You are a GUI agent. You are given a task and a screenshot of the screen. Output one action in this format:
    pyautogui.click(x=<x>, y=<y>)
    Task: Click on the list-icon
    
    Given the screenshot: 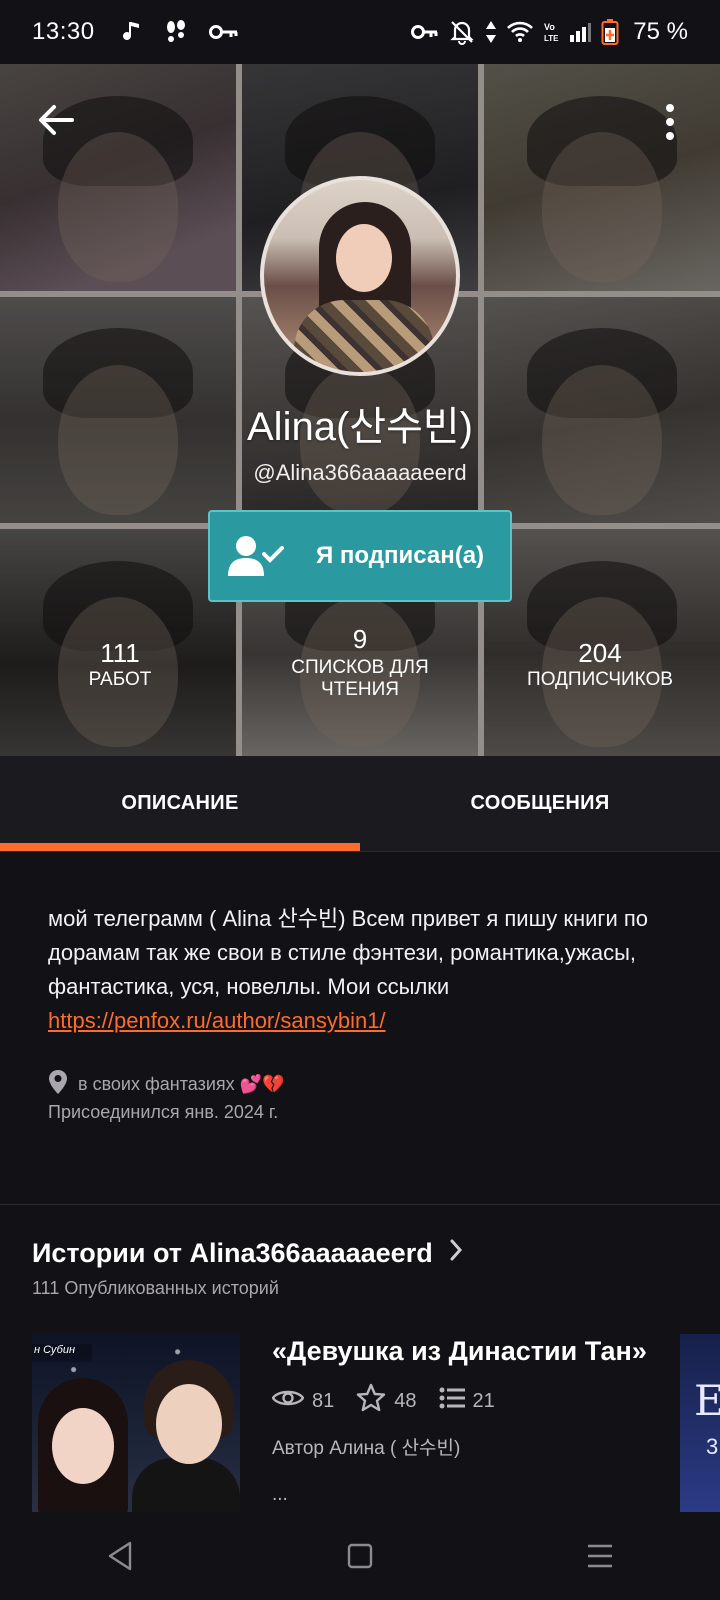 What is the action you would take?
    pyautogui.click(x=452, y=1401)
    